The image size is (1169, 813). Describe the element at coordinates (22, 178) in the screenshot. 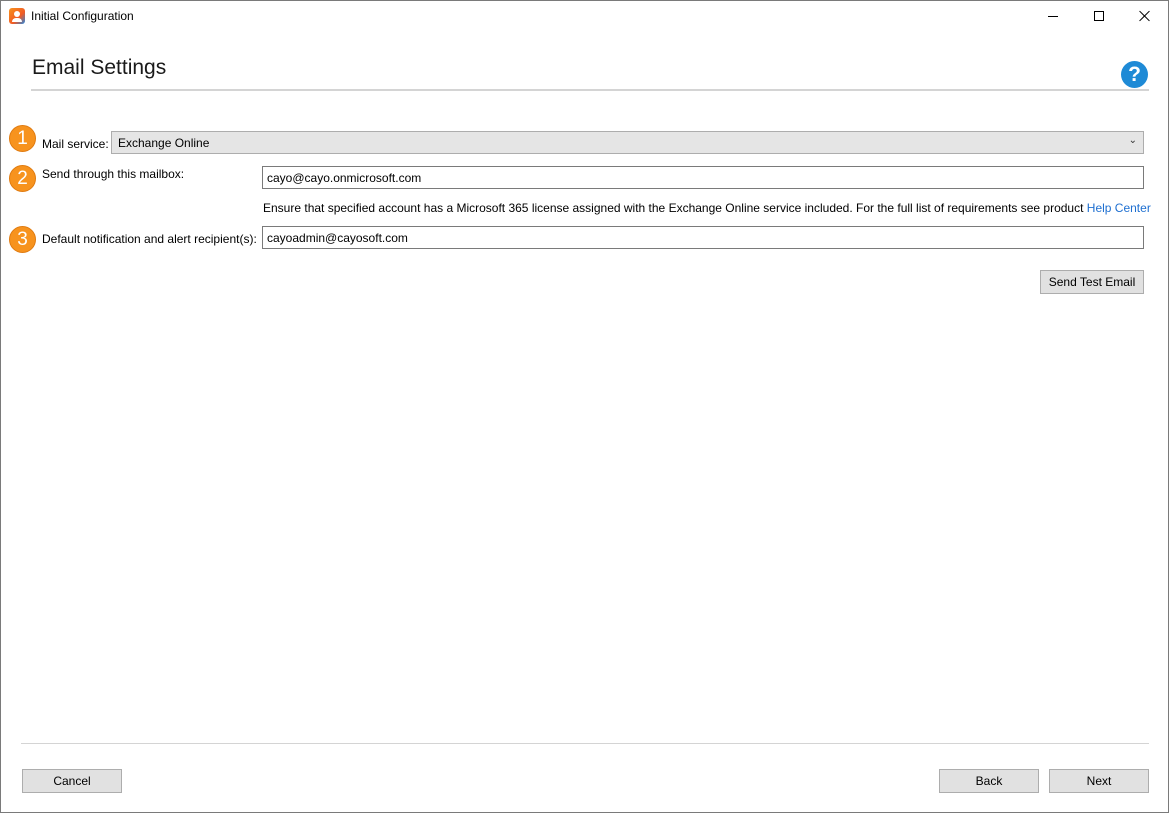

I see `step-2-badge: 2` at that location.